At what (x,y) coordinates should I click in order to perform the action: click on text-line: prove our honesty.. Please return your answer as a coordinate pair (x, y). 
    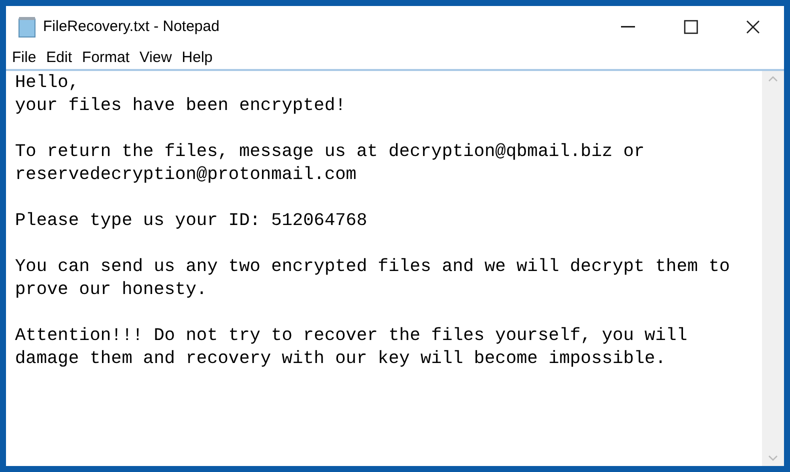
    Looking at the image, I should click on (111, 290).